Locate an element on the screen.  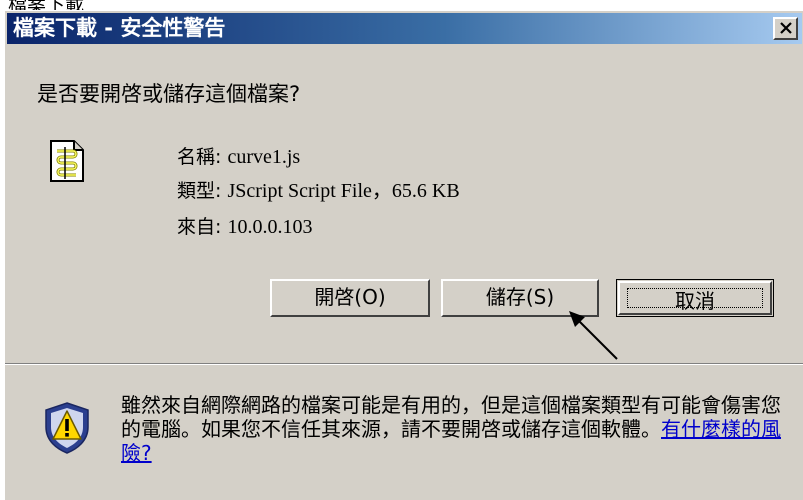
cancel-button: 取消 is located at coordinates (695, 298).